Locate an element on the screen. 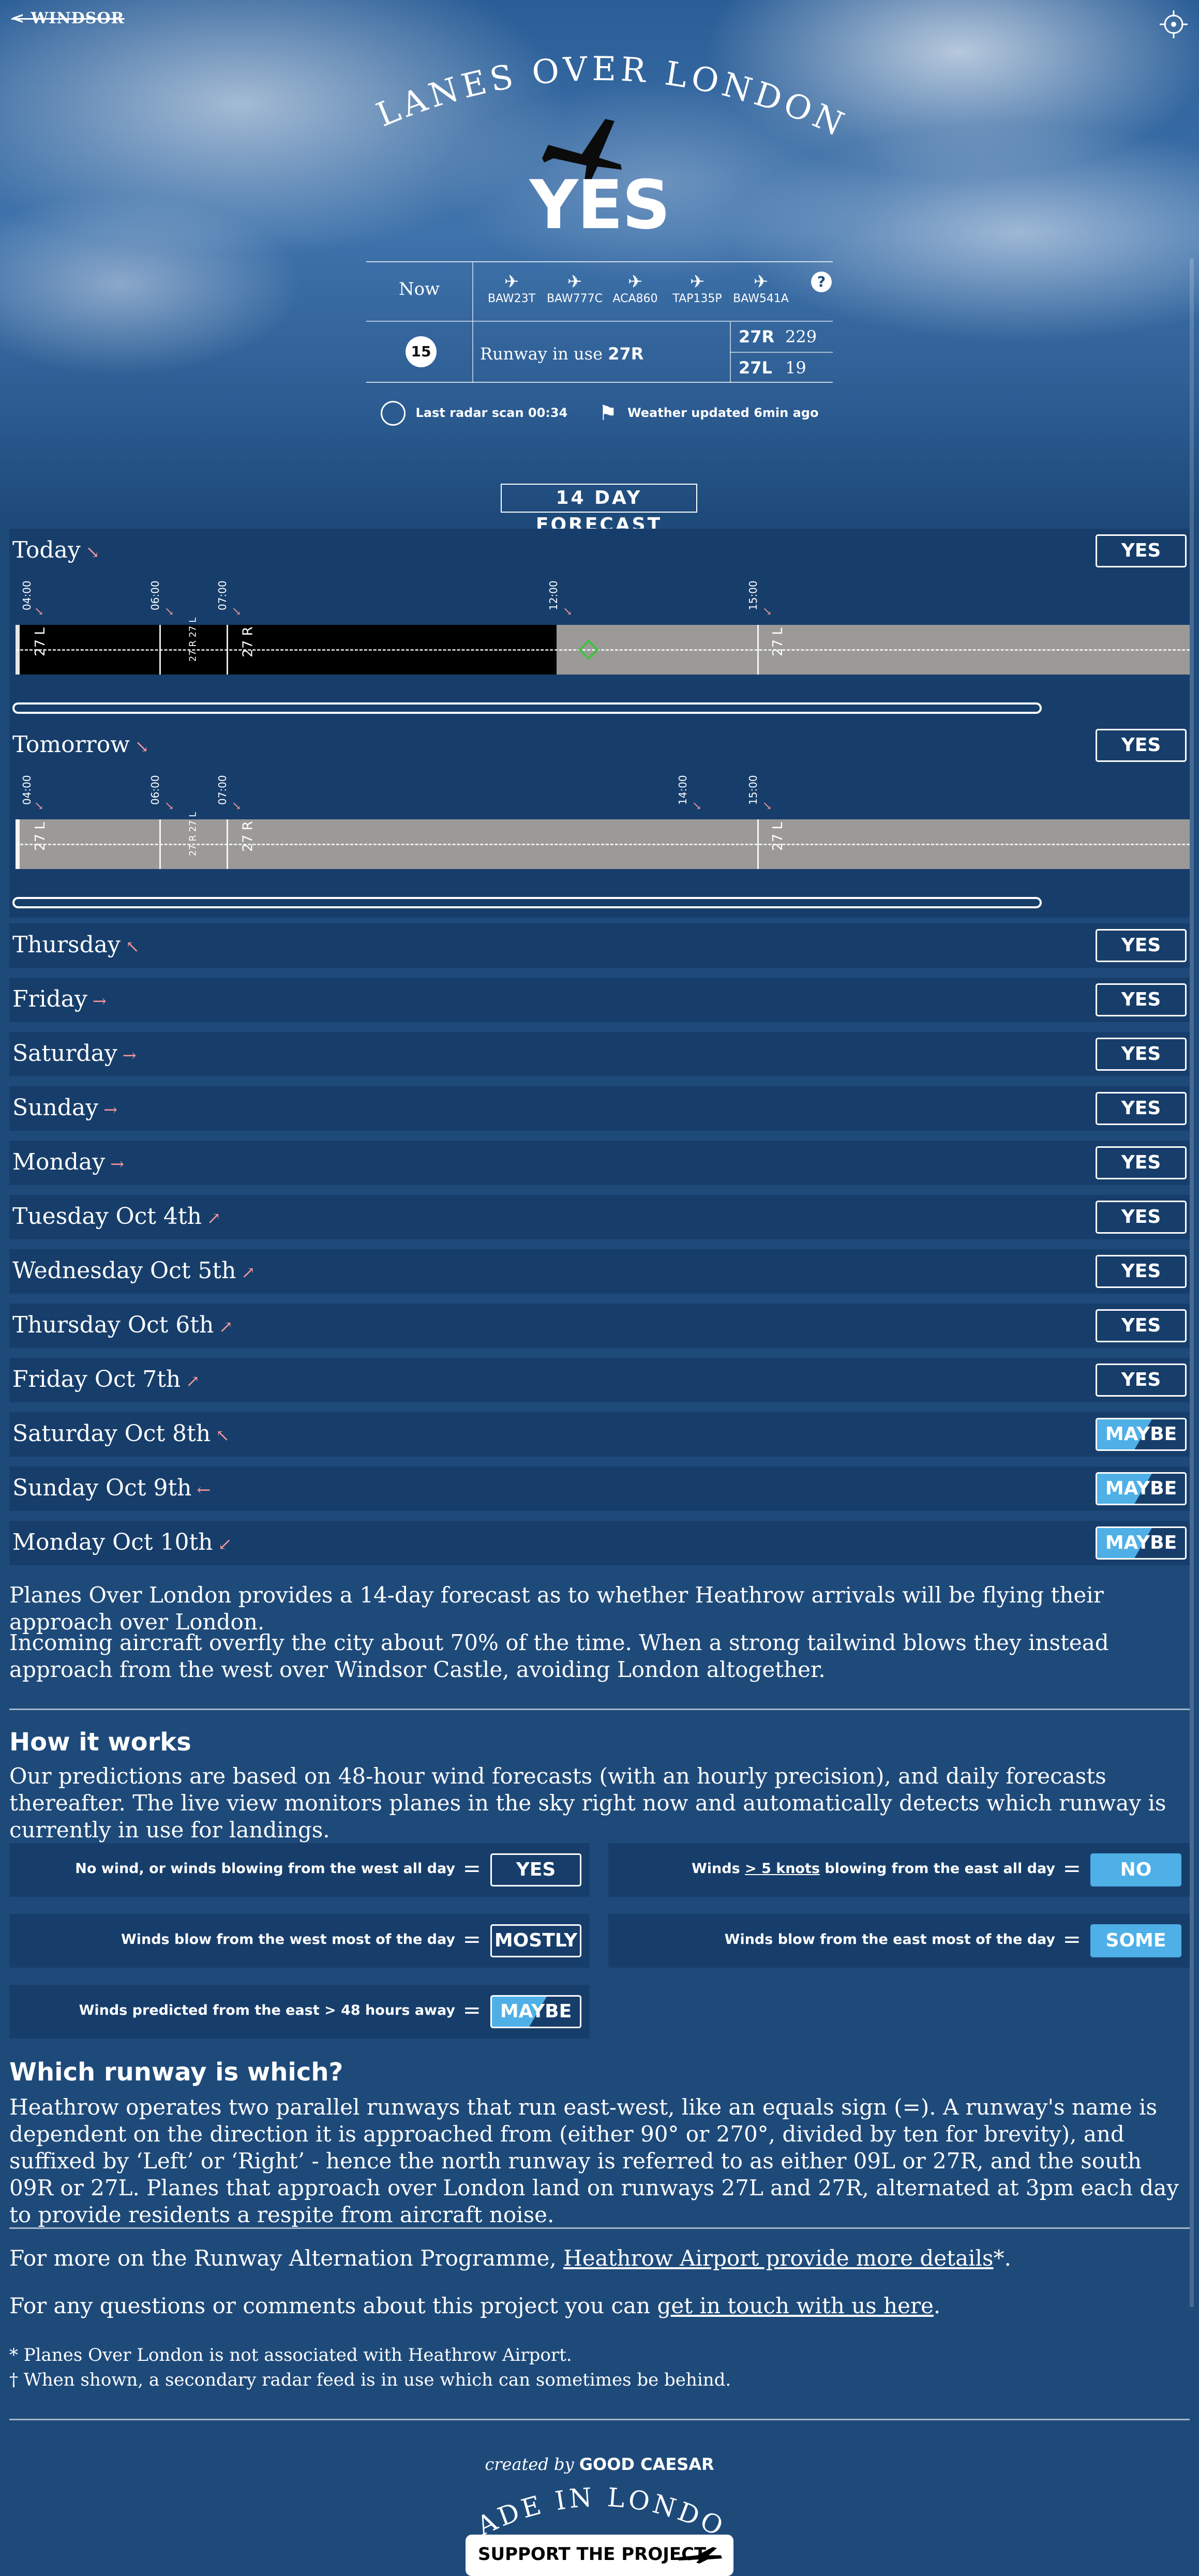 The image size is (1199, 2576). start-marker is located at coordinates (18, 844).